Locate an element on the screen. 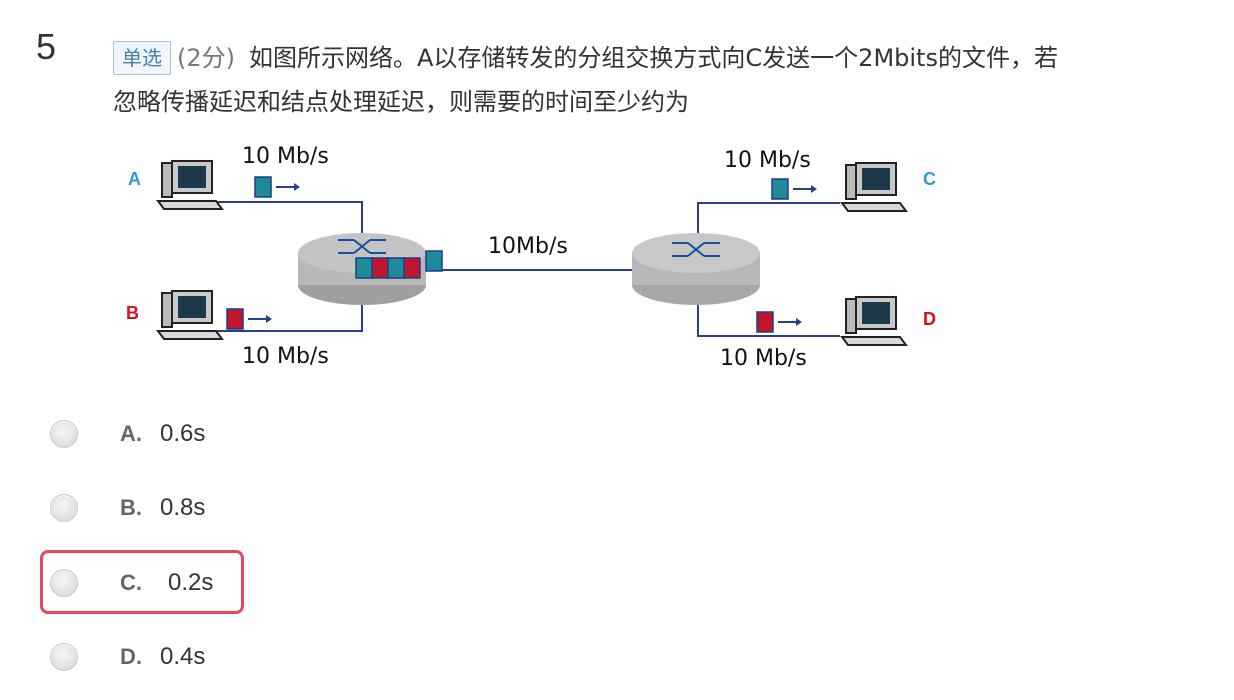 This screenshot has height=700, width=1234. option-b-radio is located at coordinates (64, 508).